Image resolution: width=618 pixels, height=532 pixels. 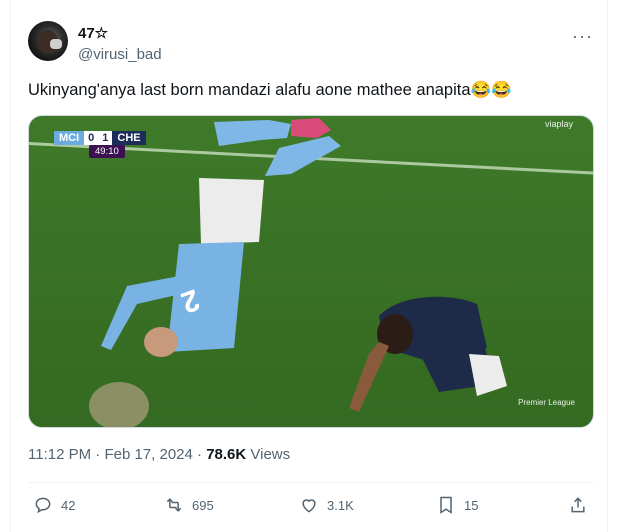 What do you see at coordinates (43, 505) in the screenshot?
I see `reply-icon` at bounding box center [43, 505].